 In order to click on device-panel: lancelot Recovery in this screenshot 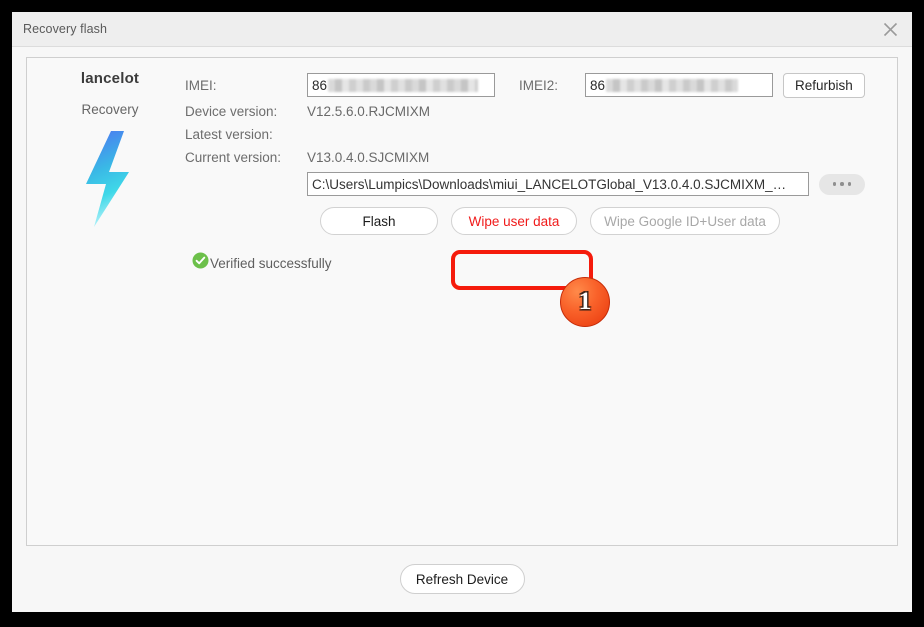, I will do `click(110, 149)`.